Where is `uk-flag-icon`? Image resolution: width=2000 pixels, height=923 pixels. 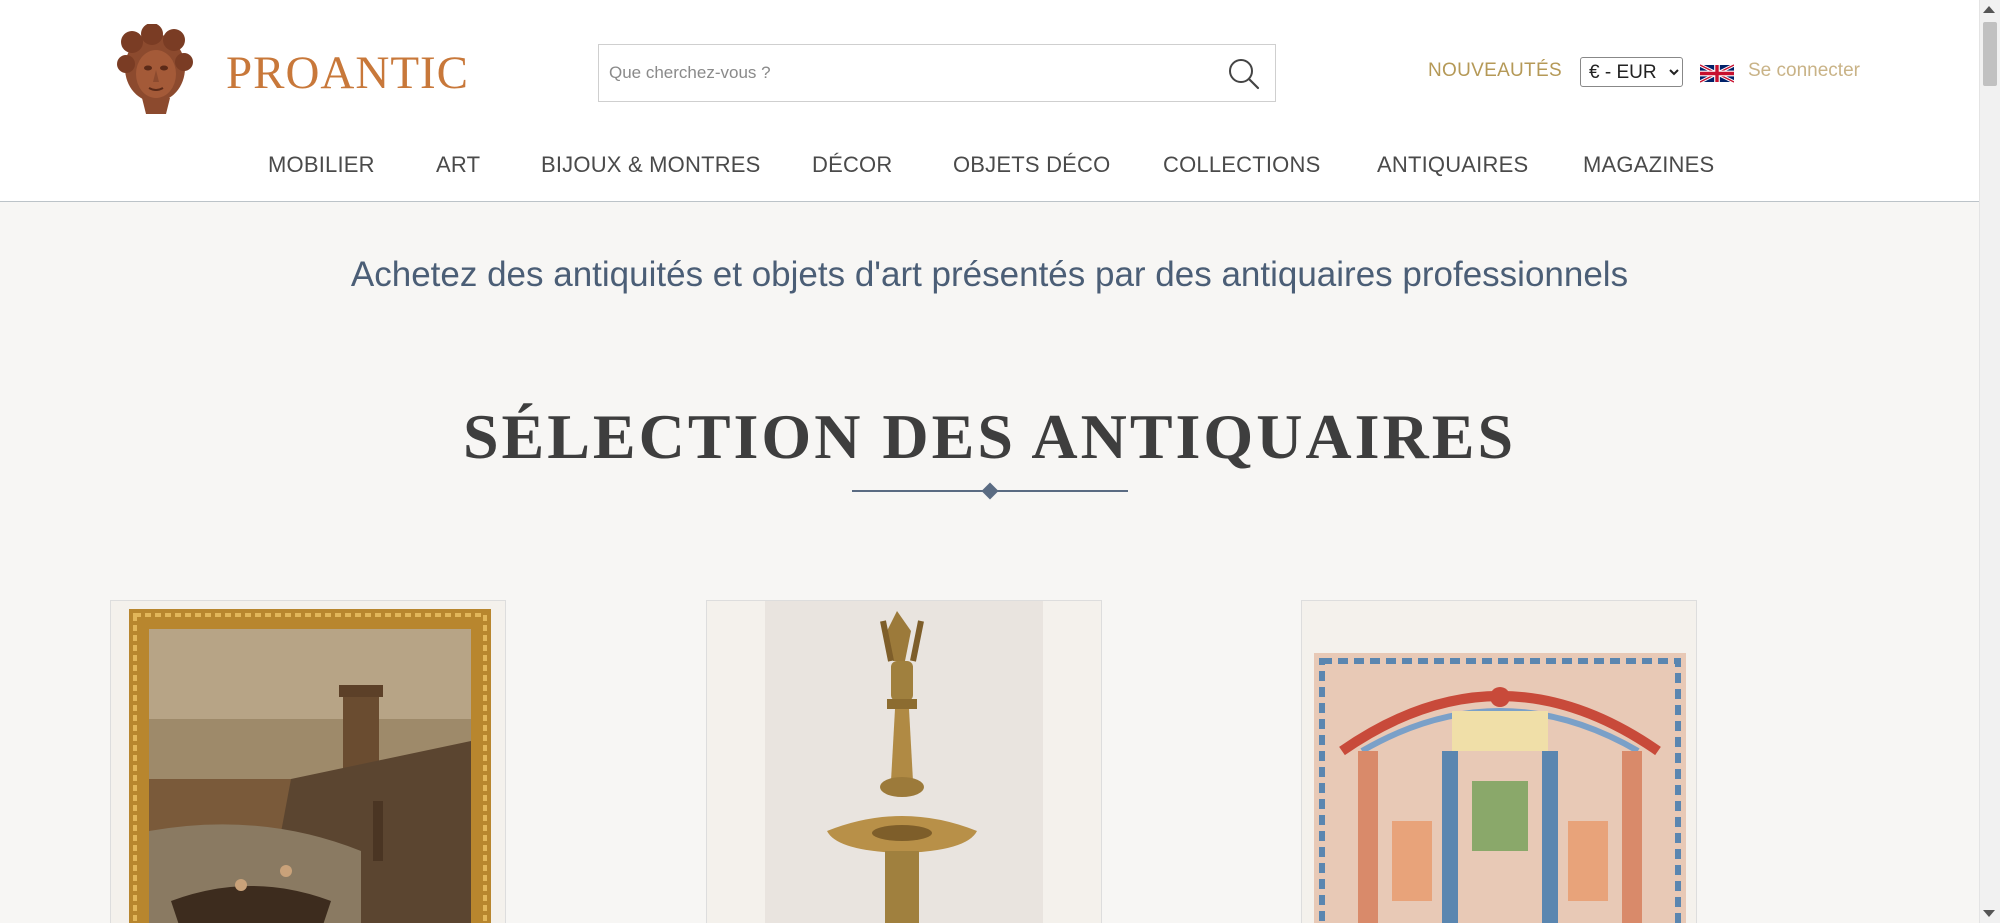 uk-flag-icon is located at coordinates (1717, 73).